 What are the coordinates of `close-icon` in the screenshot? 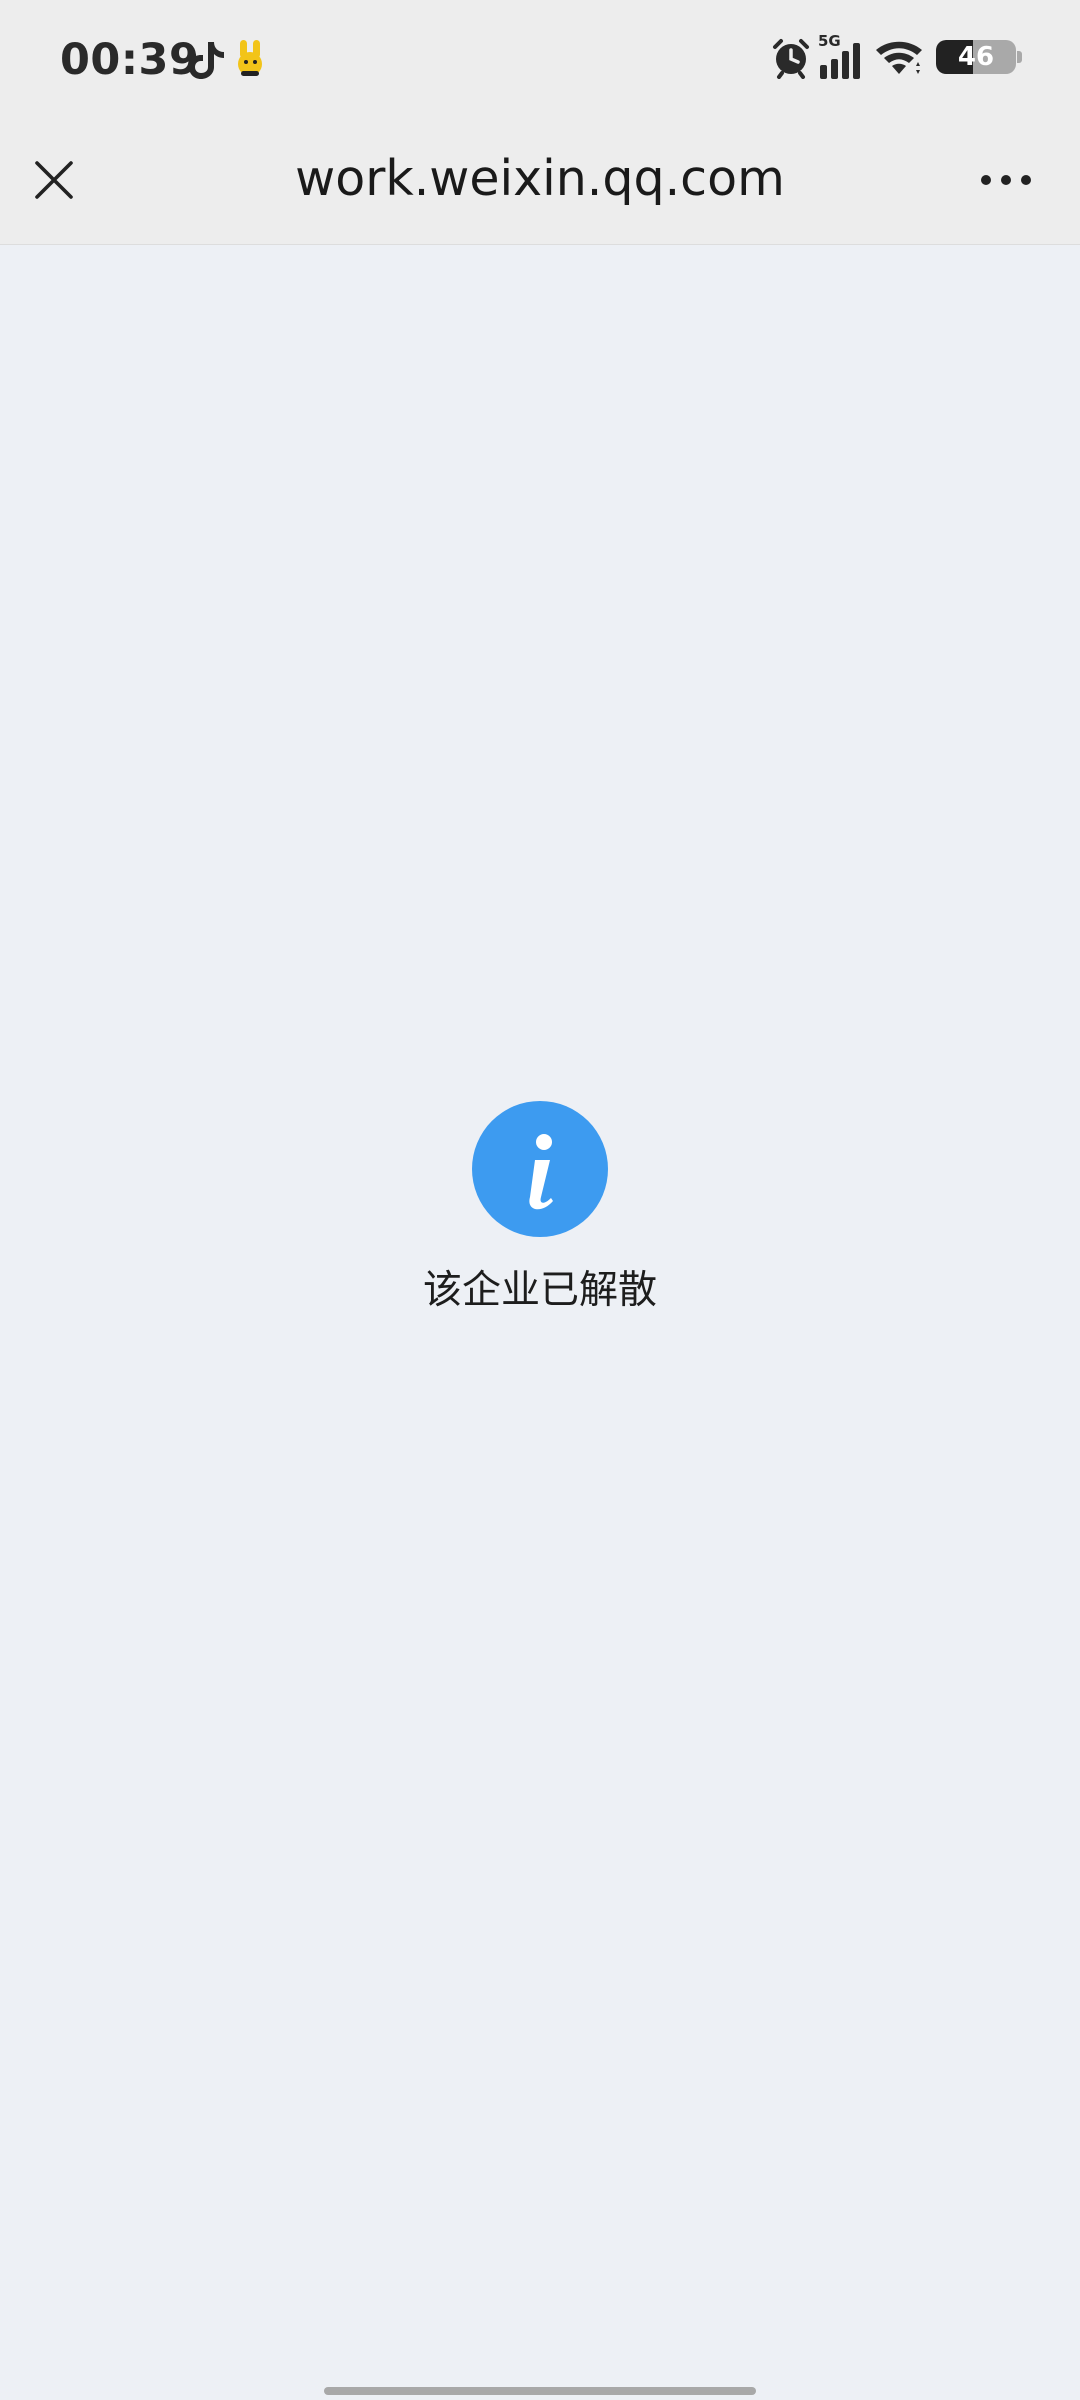 It's located at (54, 180).